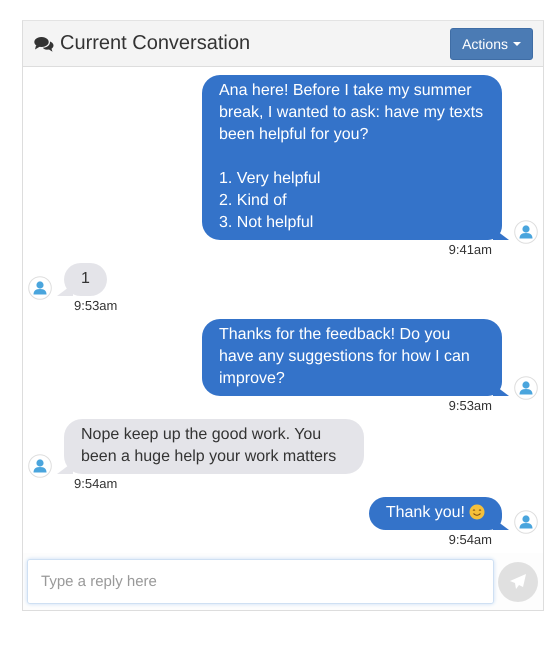 The image size is (552, 645). I want to click on message-text: 1, so click(85, 279).